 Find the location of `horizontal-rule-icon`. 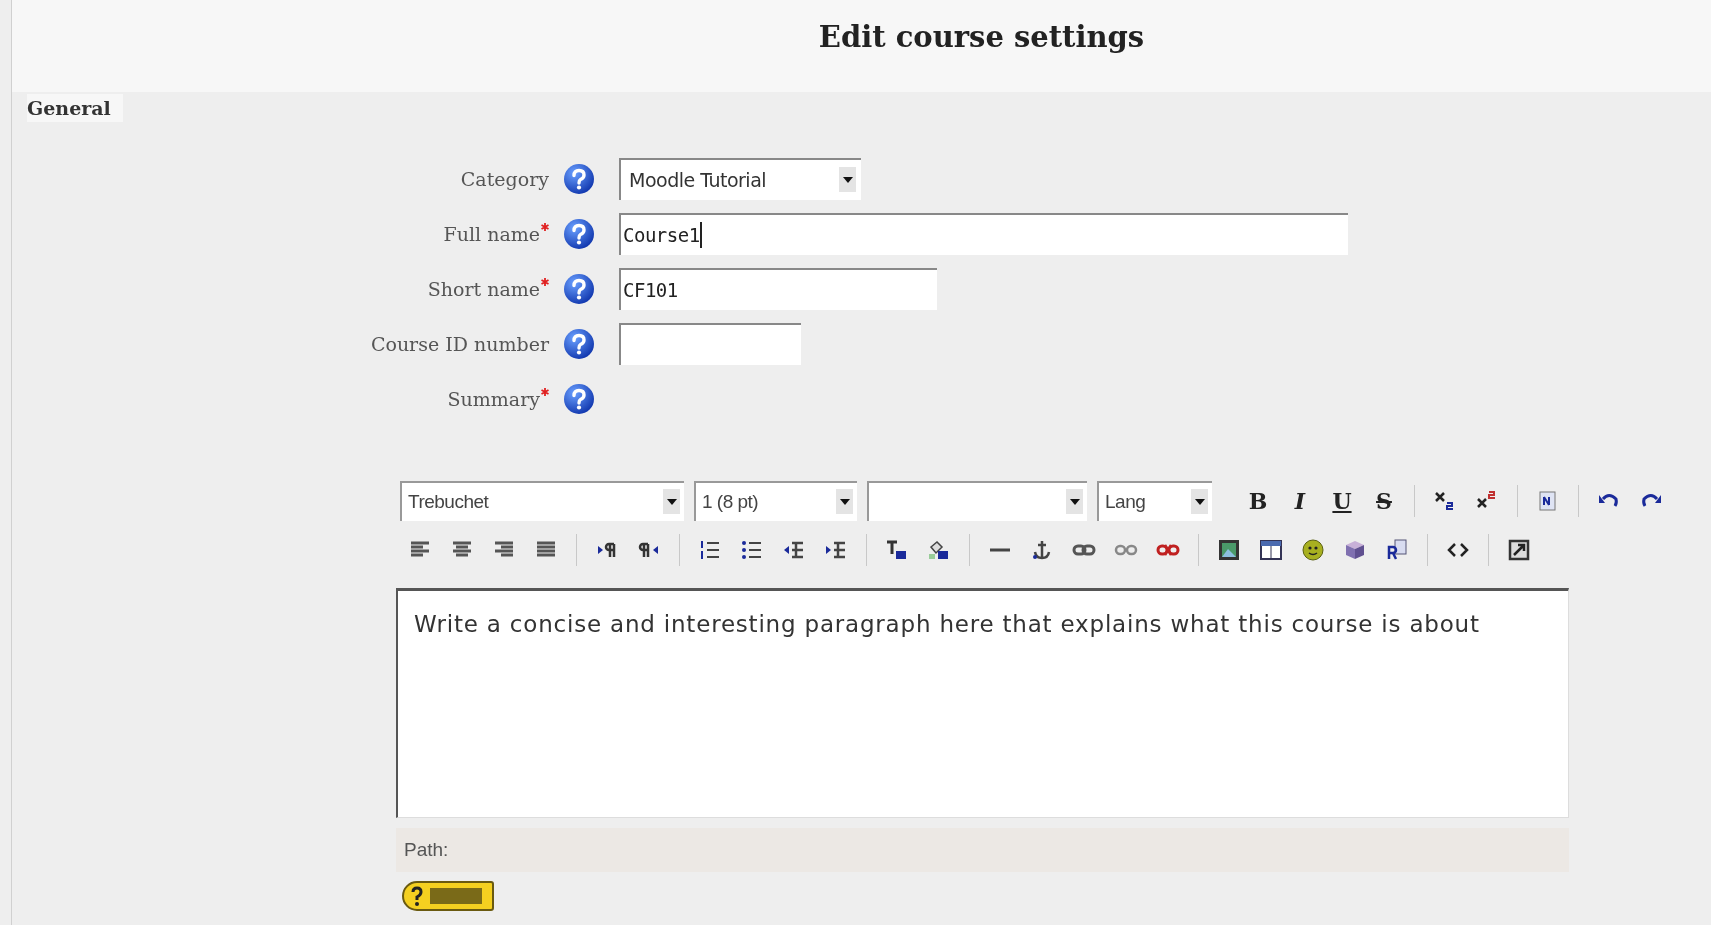

horizontal-rule-icon is located at coordinates (1000, 550).